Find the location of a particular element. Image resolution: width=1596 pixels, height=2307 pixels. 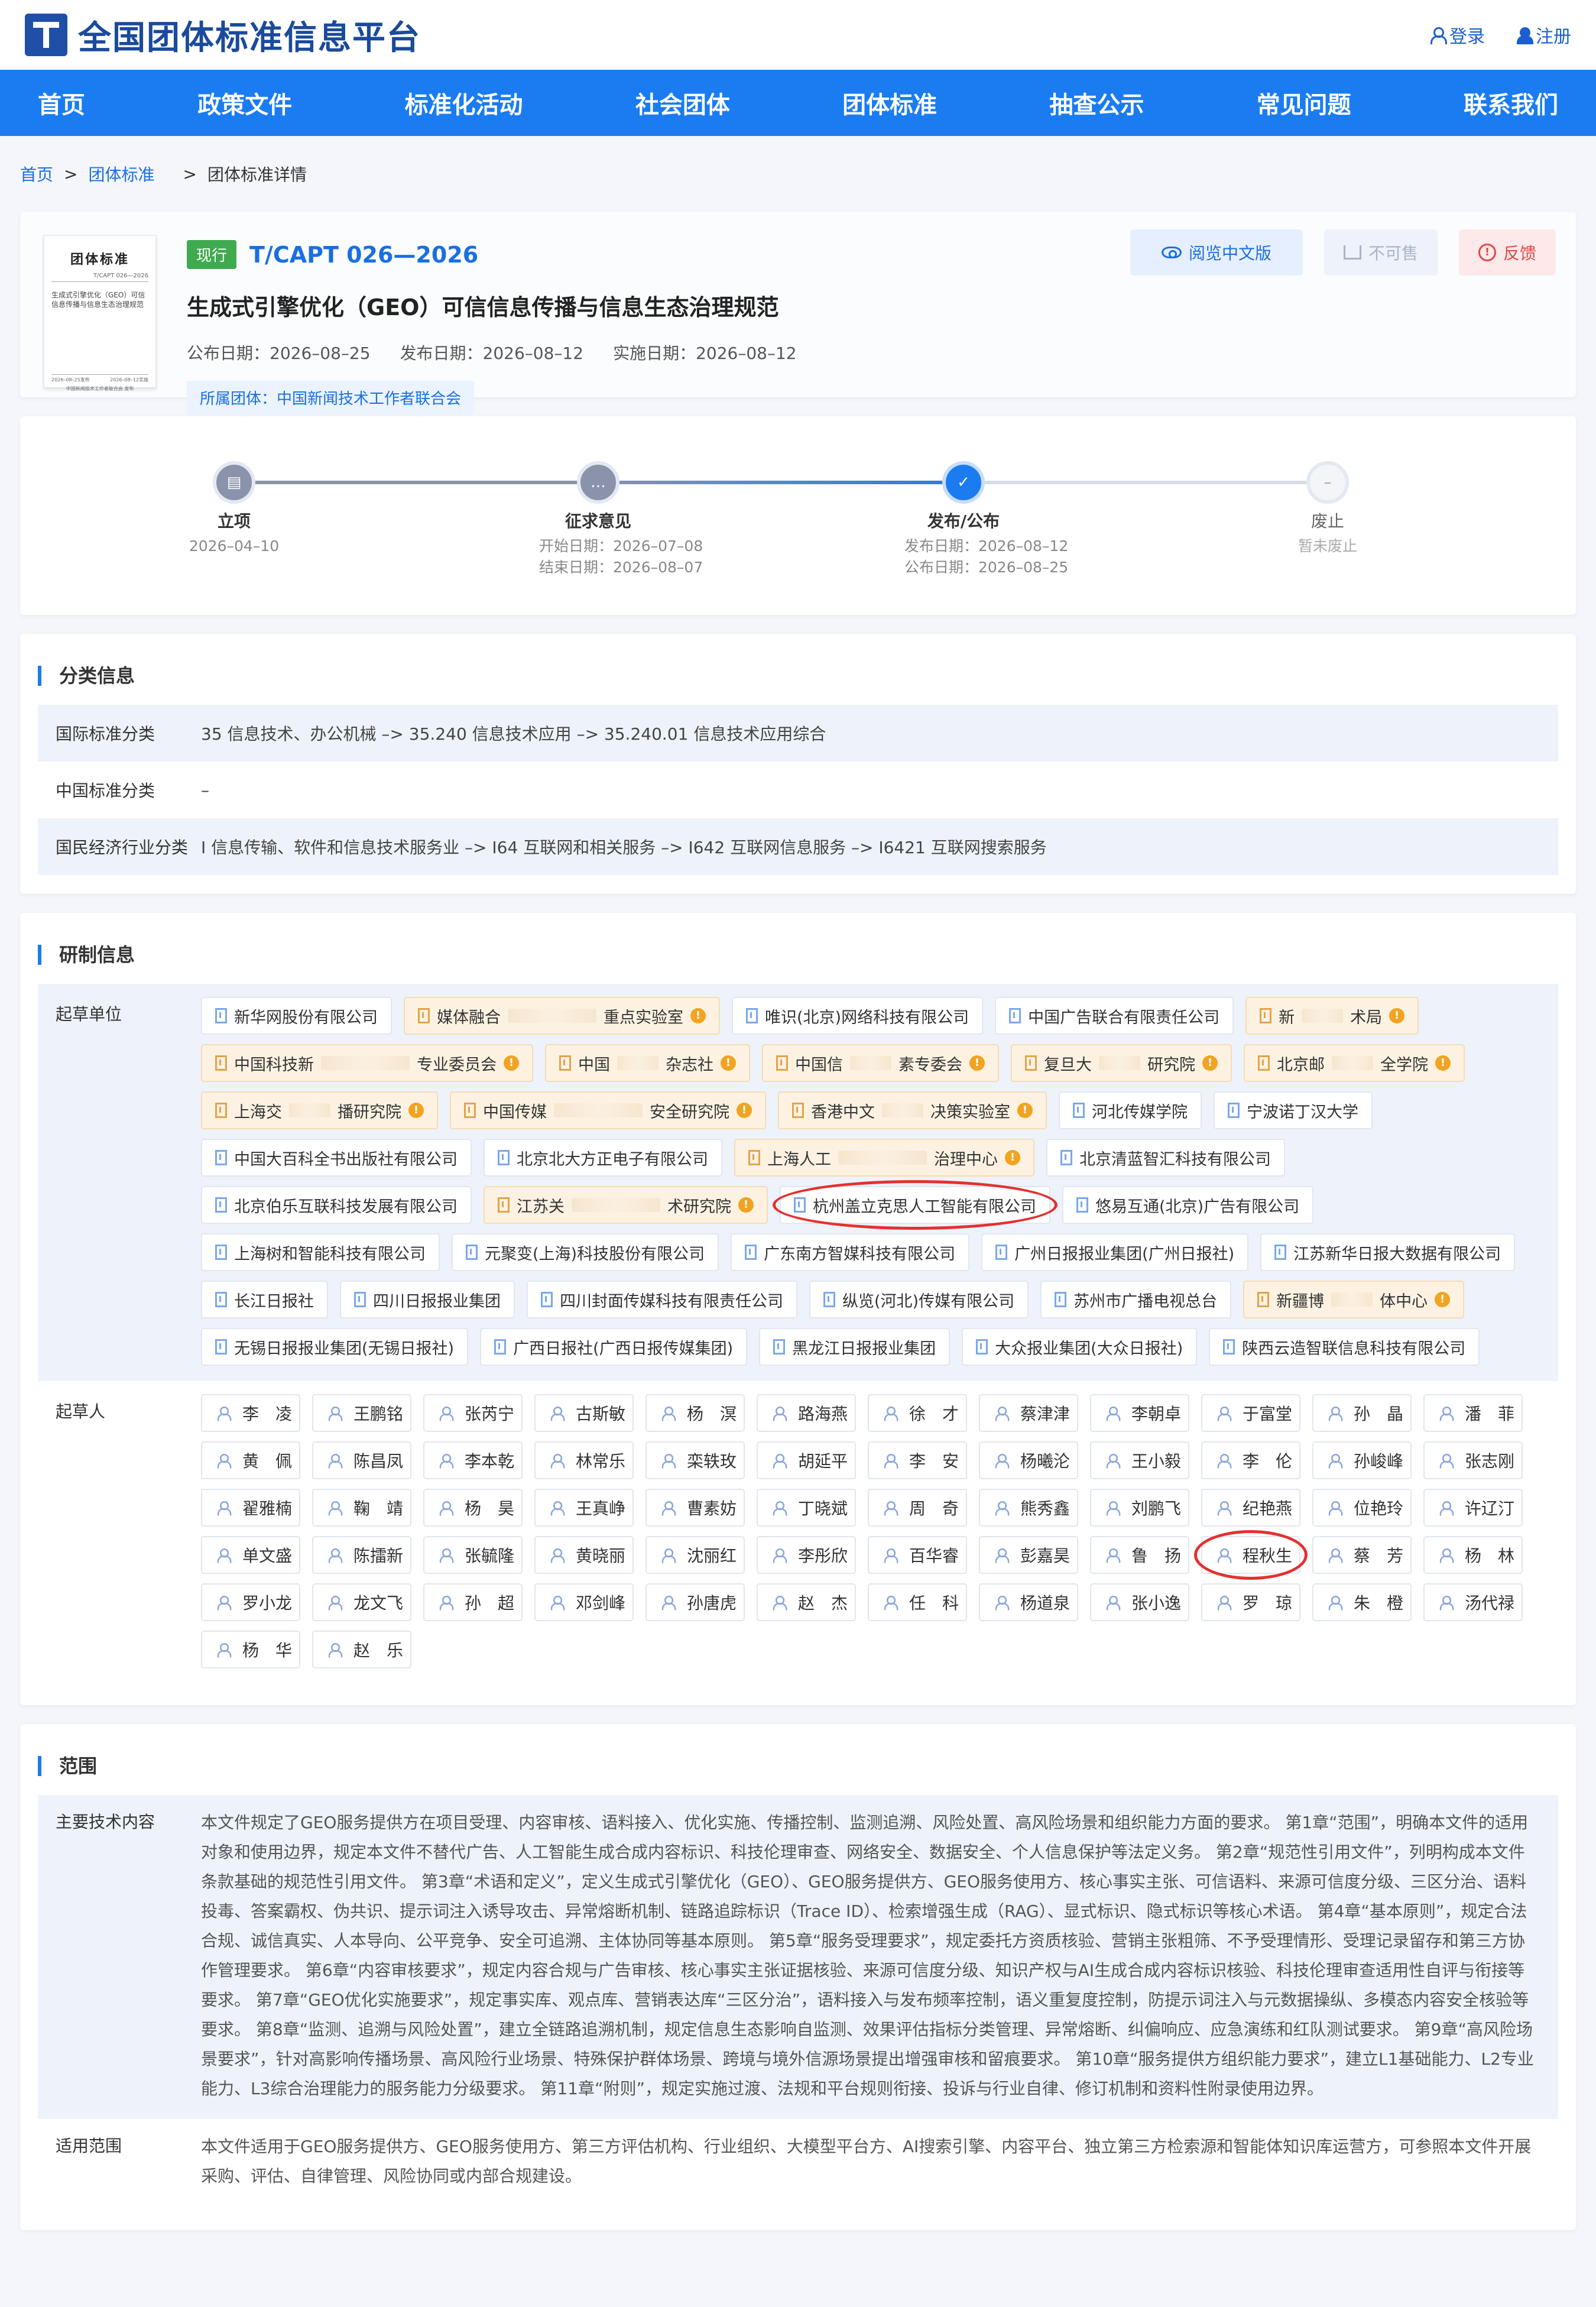

drafter-chip: 罗 琼 is located at coordinates (1250, 1602).